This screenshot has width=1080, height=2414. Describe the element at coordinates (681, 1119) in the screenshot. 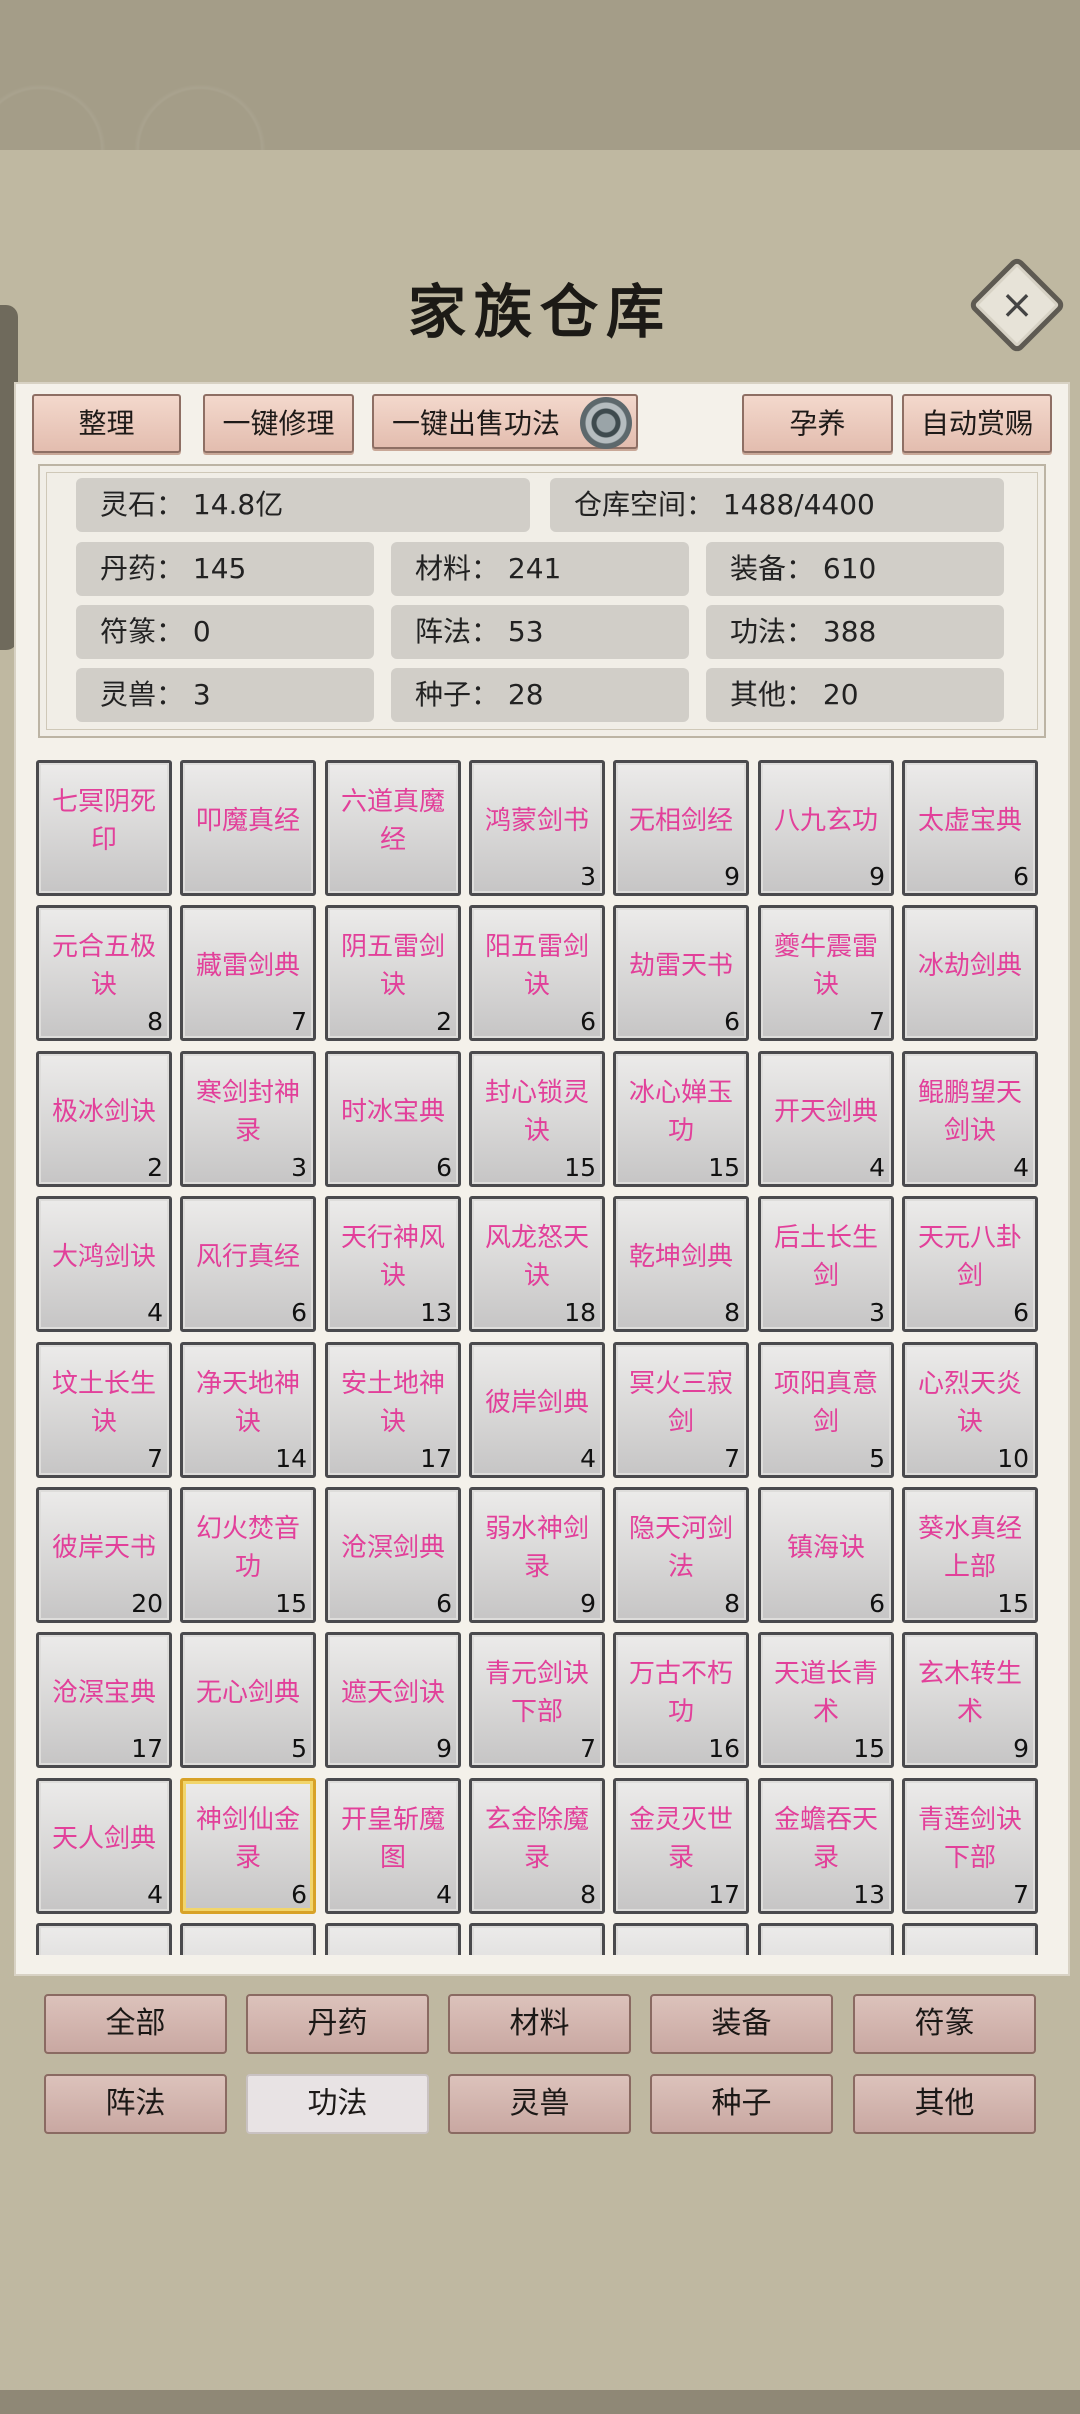

I see `item-slot: 冰心婵玉功 15` at that location.